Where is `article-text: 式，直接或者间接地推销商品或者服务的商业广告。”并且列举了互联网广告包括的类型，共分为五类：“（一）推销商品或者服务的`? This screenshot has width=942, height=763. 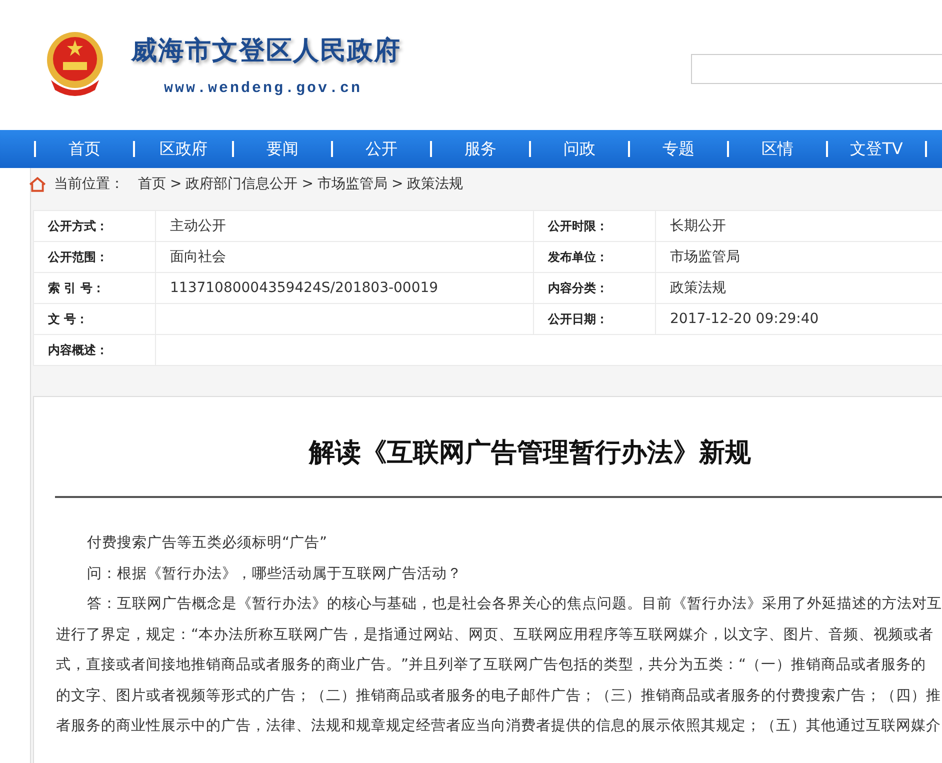
article-text: 式，直接或者间接地推销商品或者服务的商业广告。”并且列举了互联网广告包括的类型，共分为五类：“（一）推销商品或者服务的 is located at coordinates (492, 665).